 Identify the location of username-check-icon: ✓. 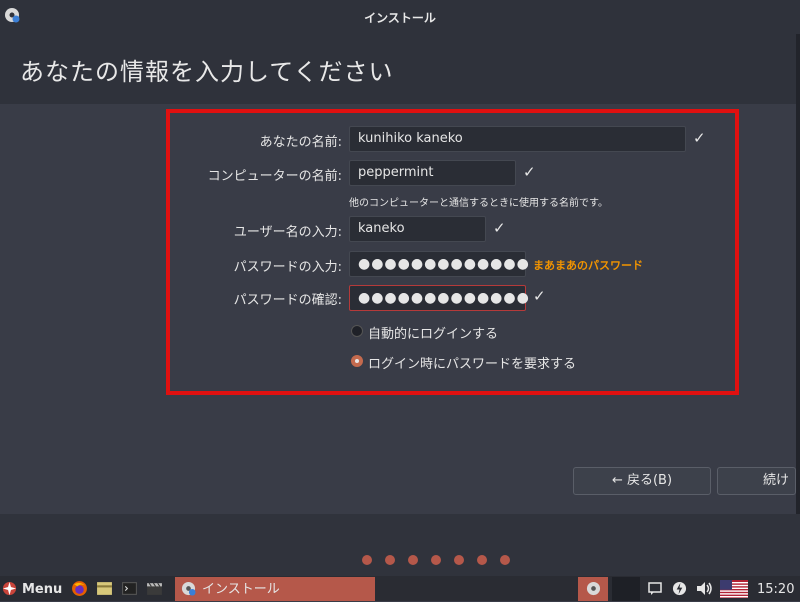
(499, 228).